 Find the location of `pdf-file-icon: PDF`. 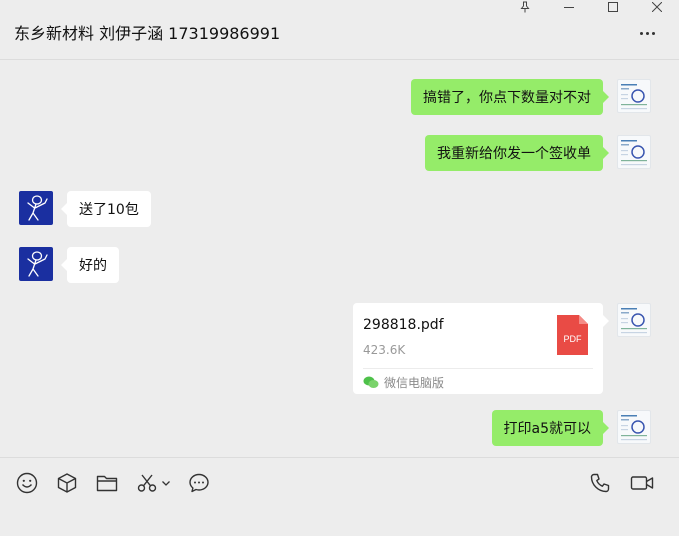

pdf-file-icon: PDF is located at coordinates (572, 335).